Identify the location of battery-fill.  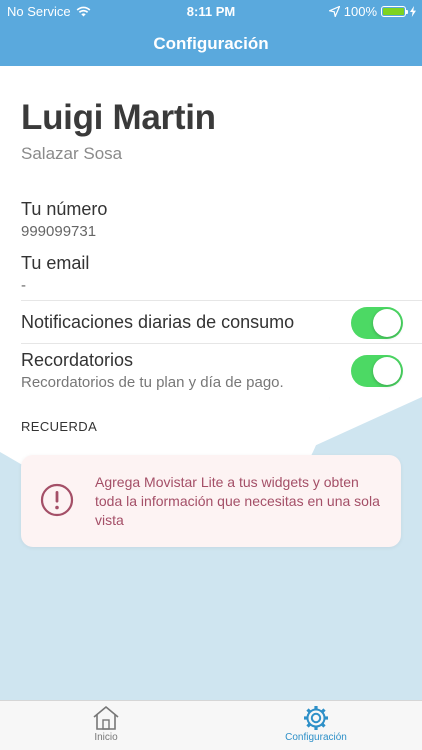
(393, 11).